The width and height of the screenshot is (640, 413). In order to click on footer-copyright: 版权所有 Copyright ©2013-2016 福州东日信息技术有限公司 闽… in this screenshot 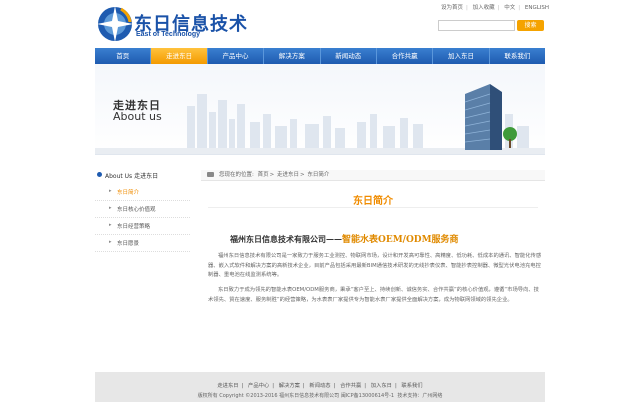, I will do `click(320, 395)`.